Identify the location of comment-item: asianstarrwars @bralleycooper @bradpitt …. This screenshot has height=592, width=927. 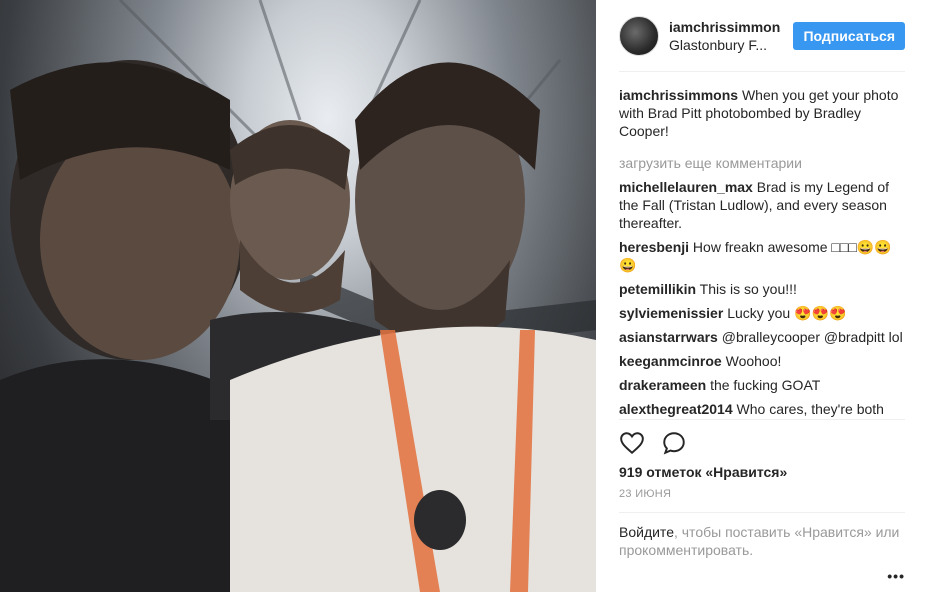
(762, 337).